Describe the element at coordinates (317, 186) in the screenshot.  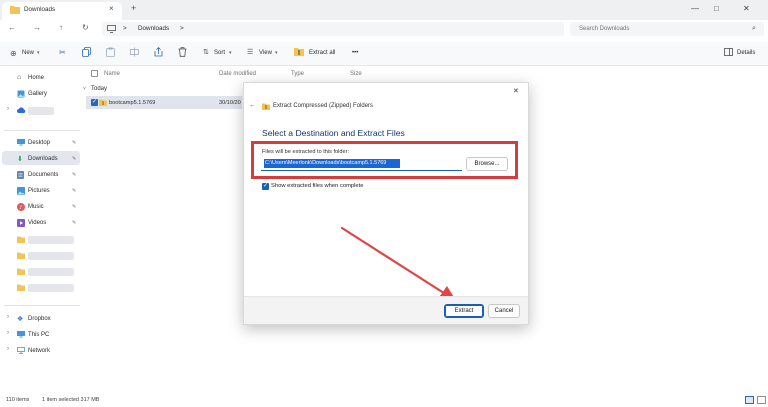
I see `show-files-label: Show extracted files when complete` at that location.